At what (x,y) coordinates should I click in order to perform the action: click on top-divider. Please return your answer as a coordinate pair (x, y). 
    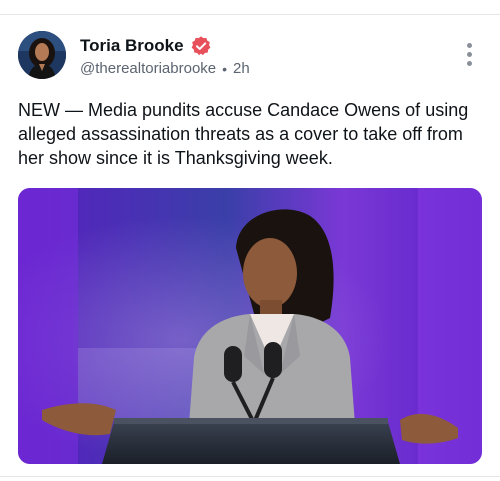
    Looking at the image, I should click on (250, 14).